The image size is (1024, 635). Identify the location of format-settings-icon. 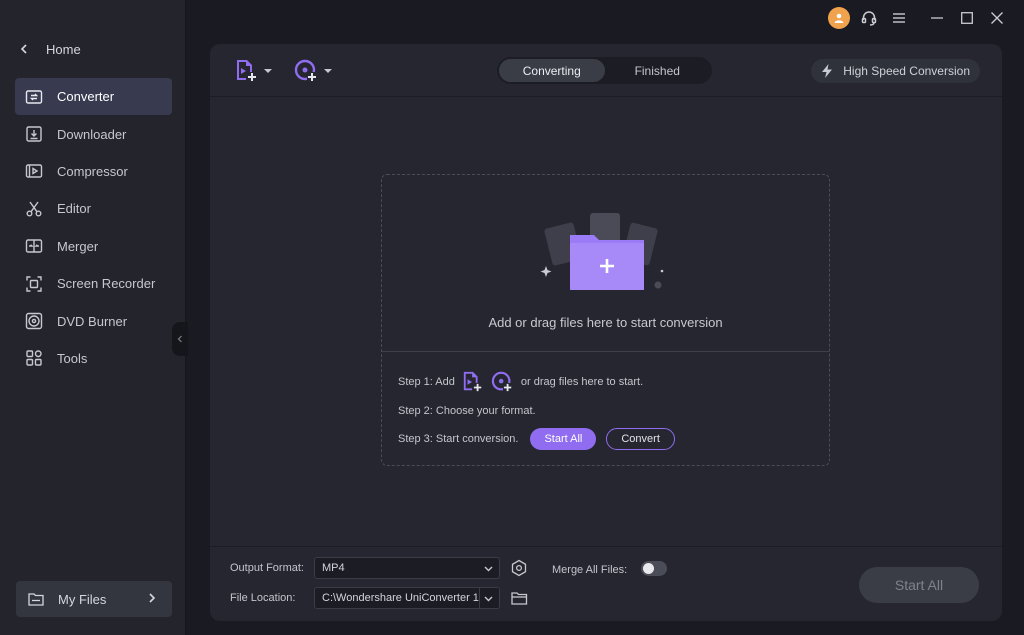
(519, 568).